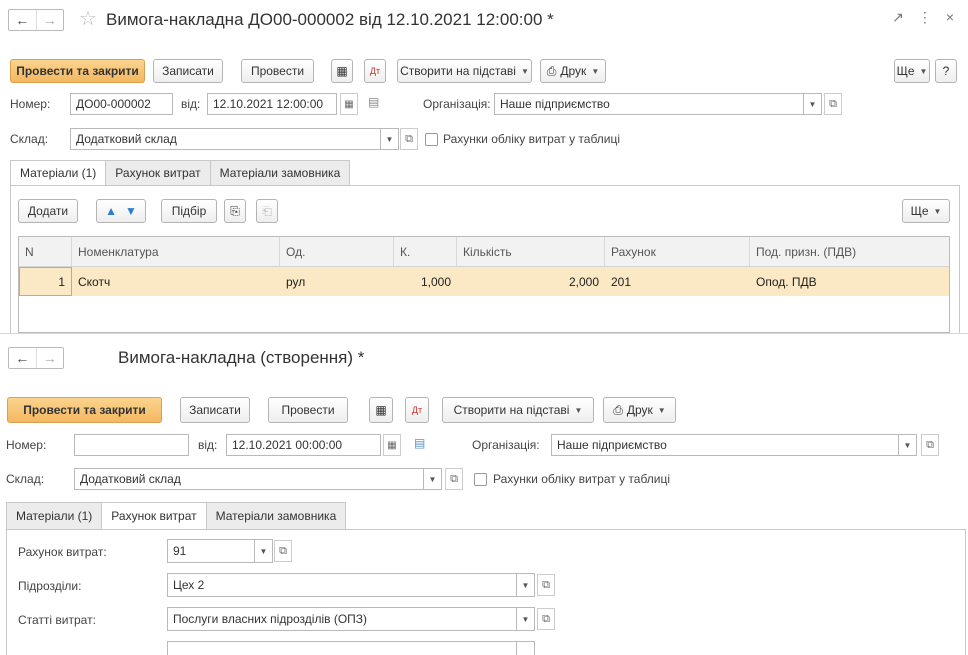 The image size is (968, 655). Describe the element at coordinates (919, 211) in the screenshot. I see `table-more-label: Ще` at that location.